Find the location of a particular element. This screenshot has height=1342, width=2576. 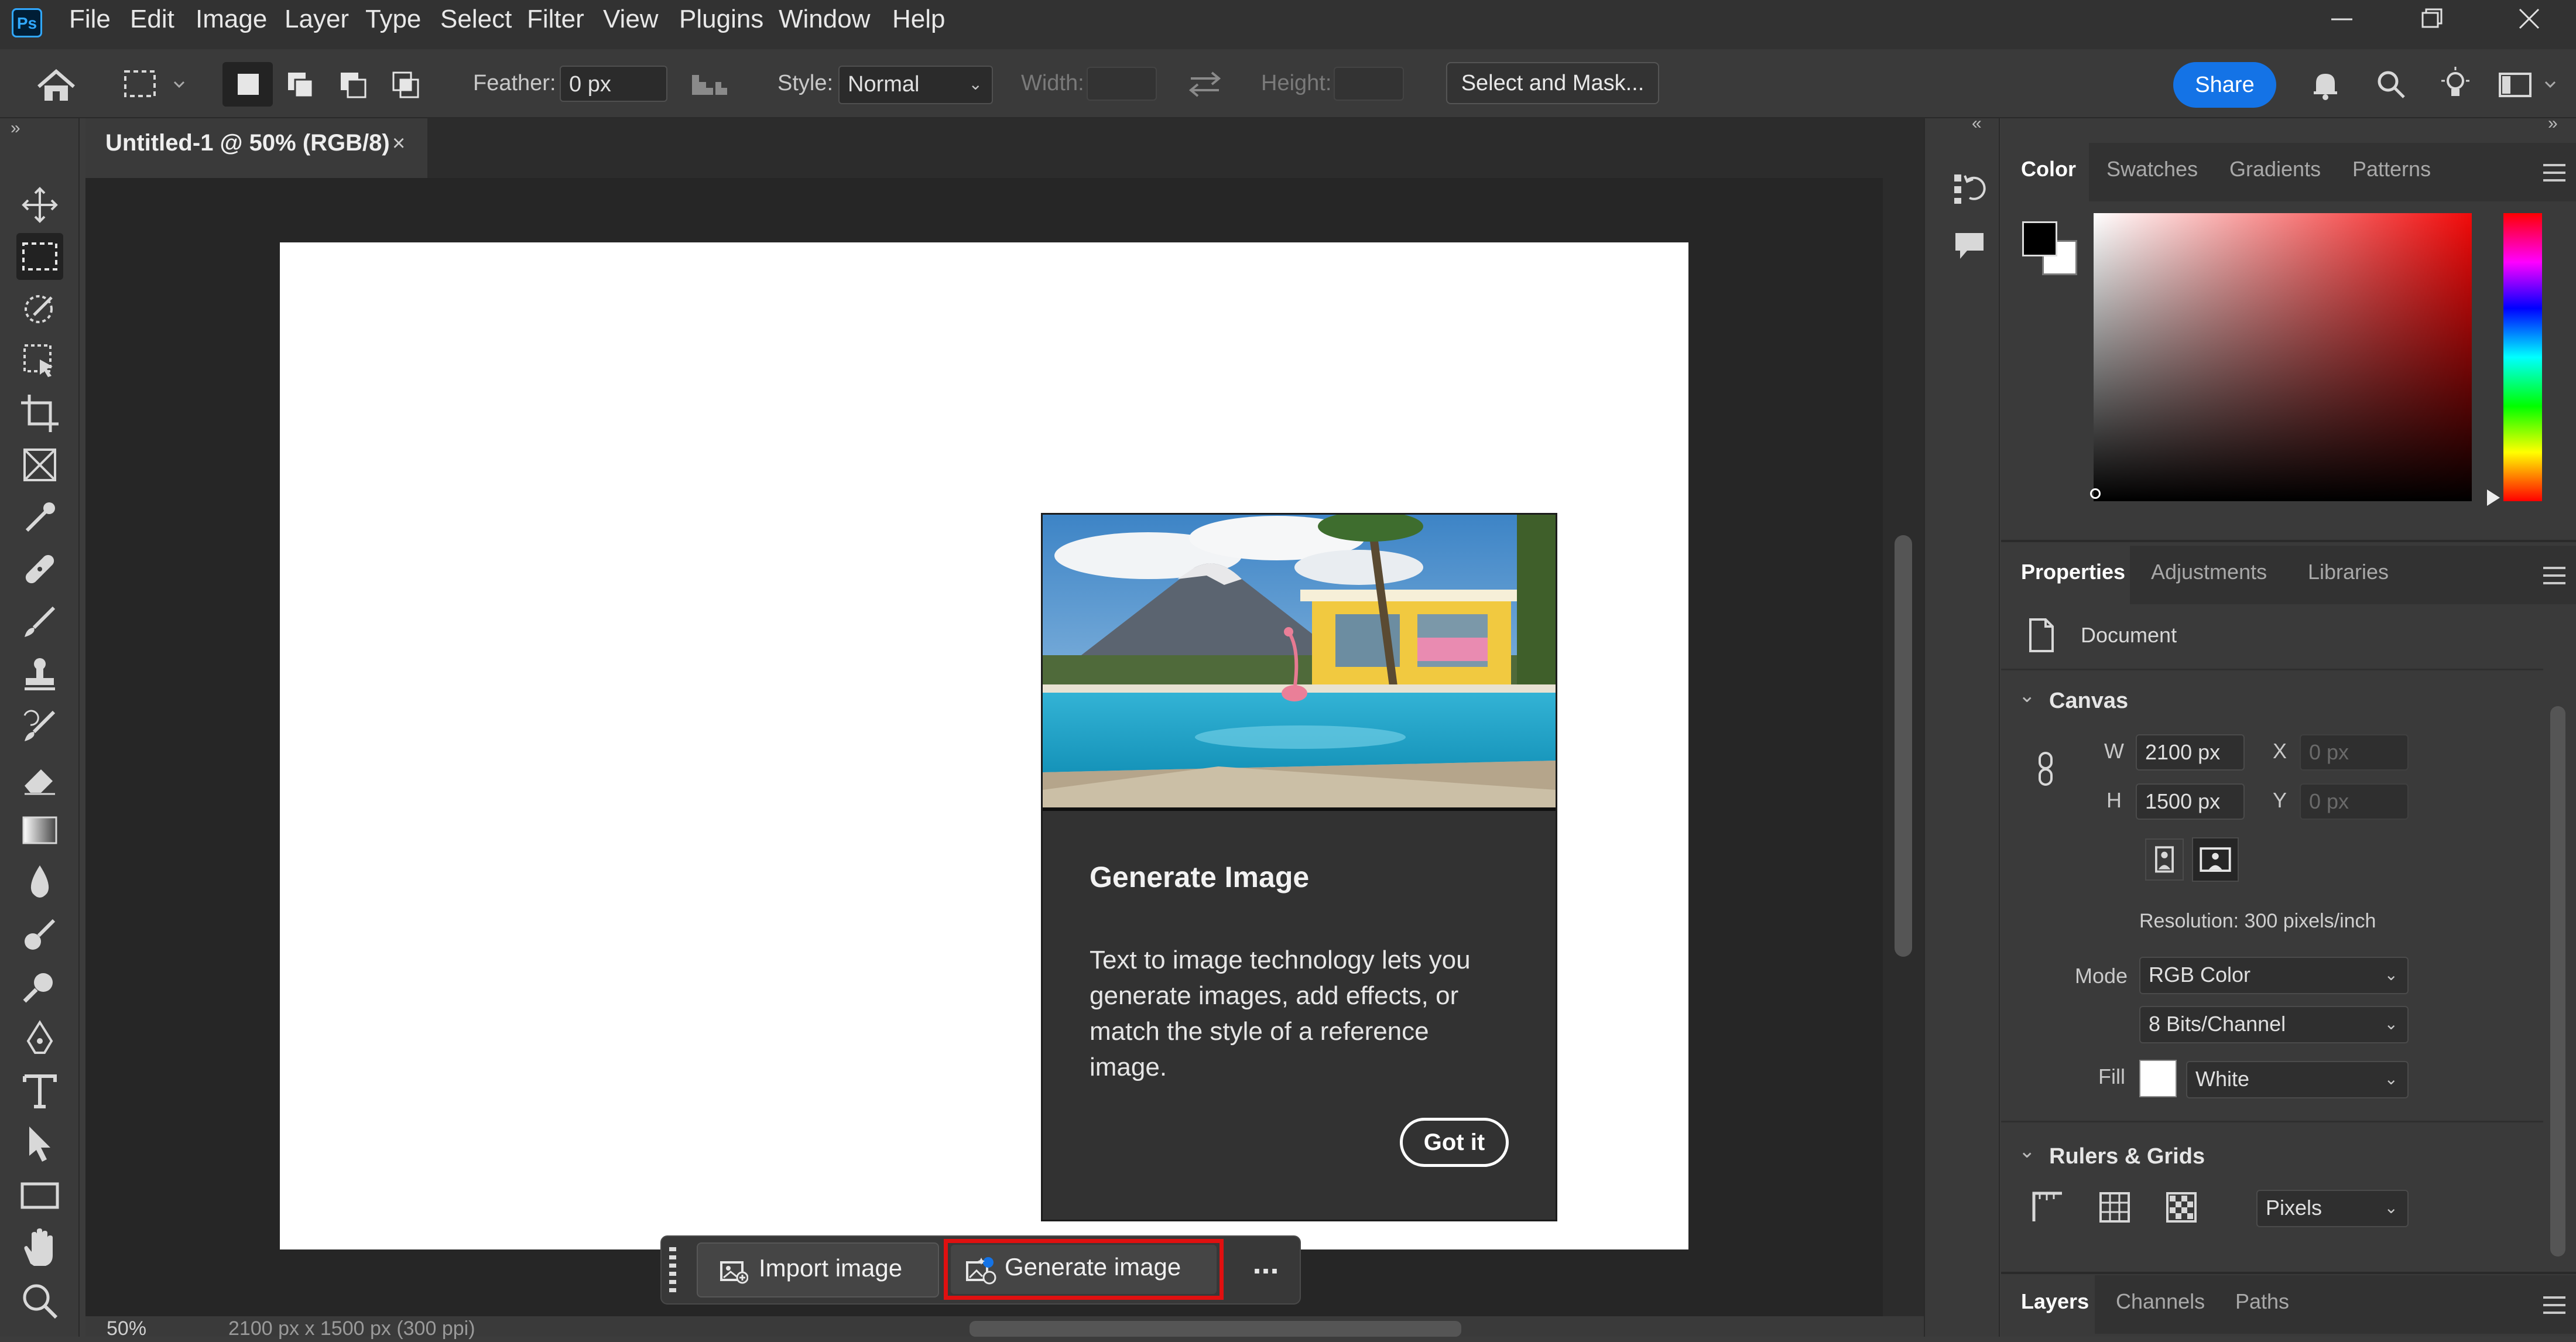

collapse-panels-icon: « is located at coordinates (1977, 123).